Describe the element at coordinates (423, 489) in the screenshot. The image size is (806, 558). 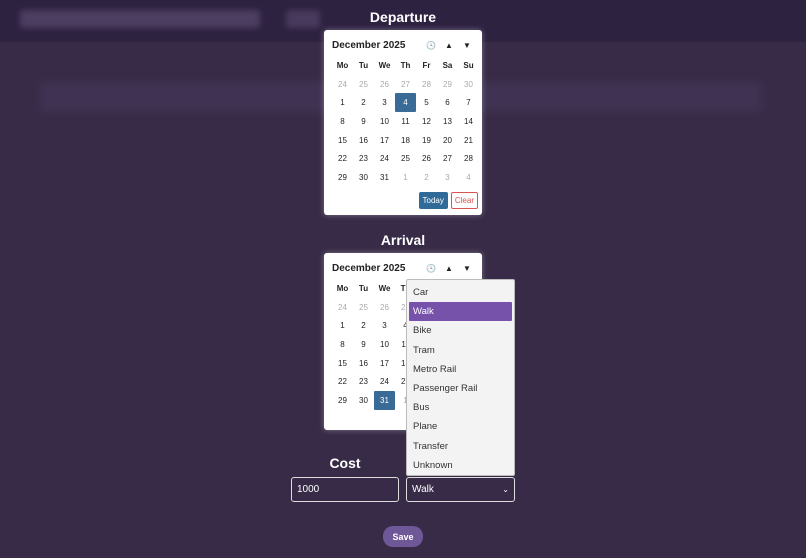
I see `mode-select-value: Walk` at that location.